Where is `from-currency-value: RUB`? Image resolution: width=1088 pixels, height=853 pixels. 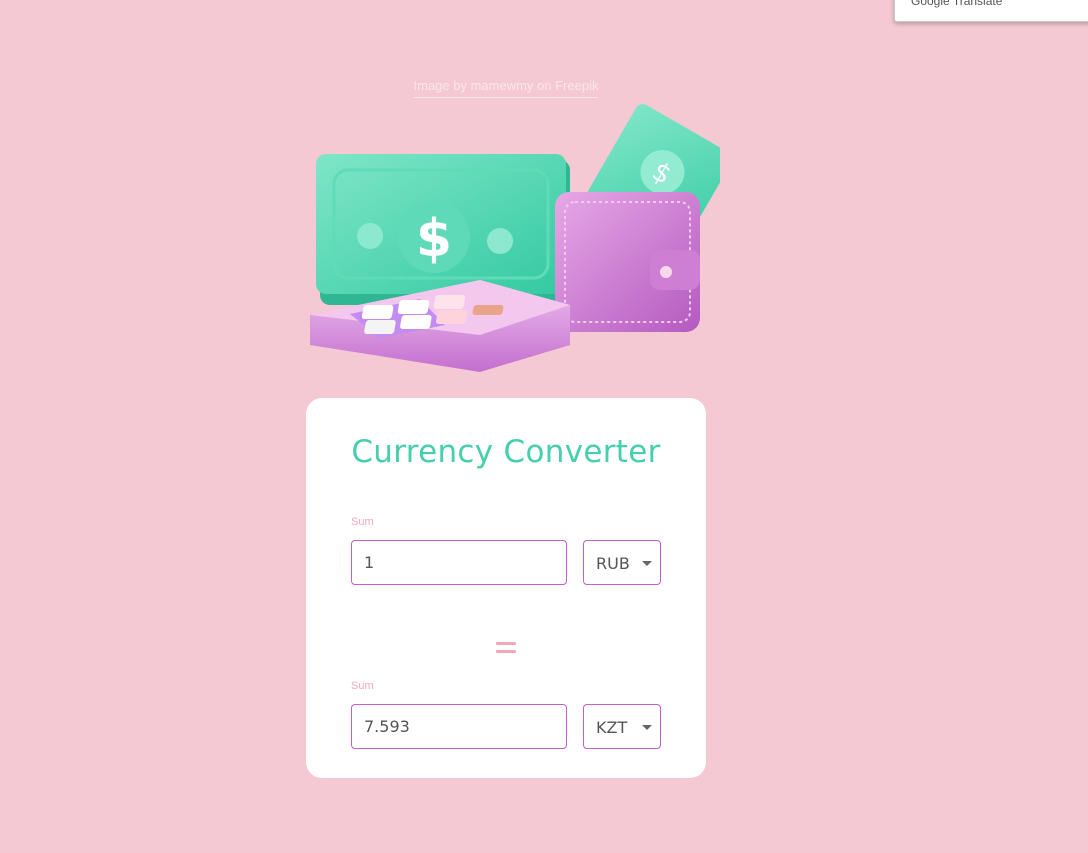 from-currency-value: RUB is located at coordinates (613, 563).